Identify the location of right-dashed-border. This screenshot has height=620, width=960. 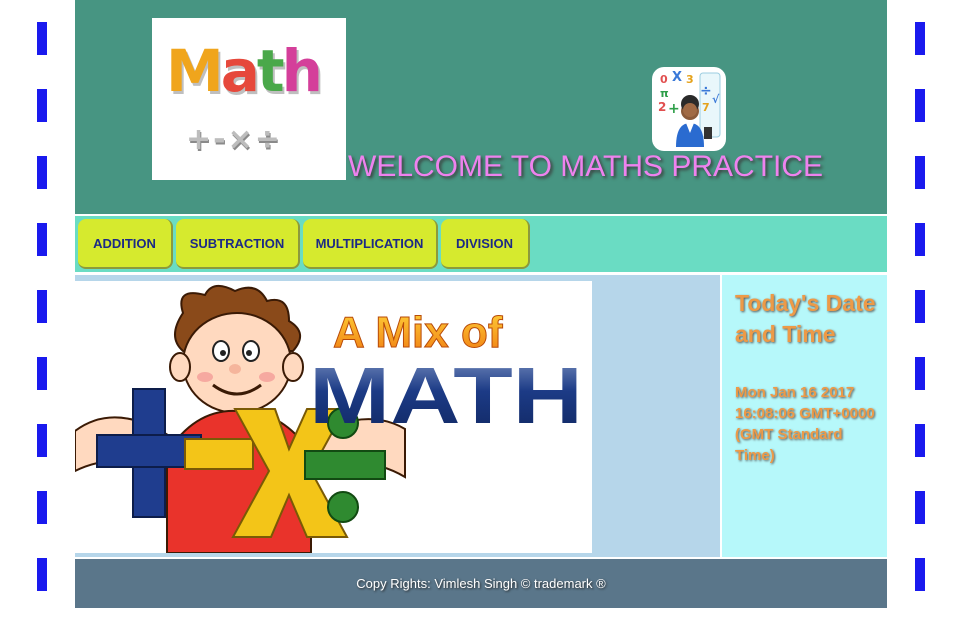
(920, 310).